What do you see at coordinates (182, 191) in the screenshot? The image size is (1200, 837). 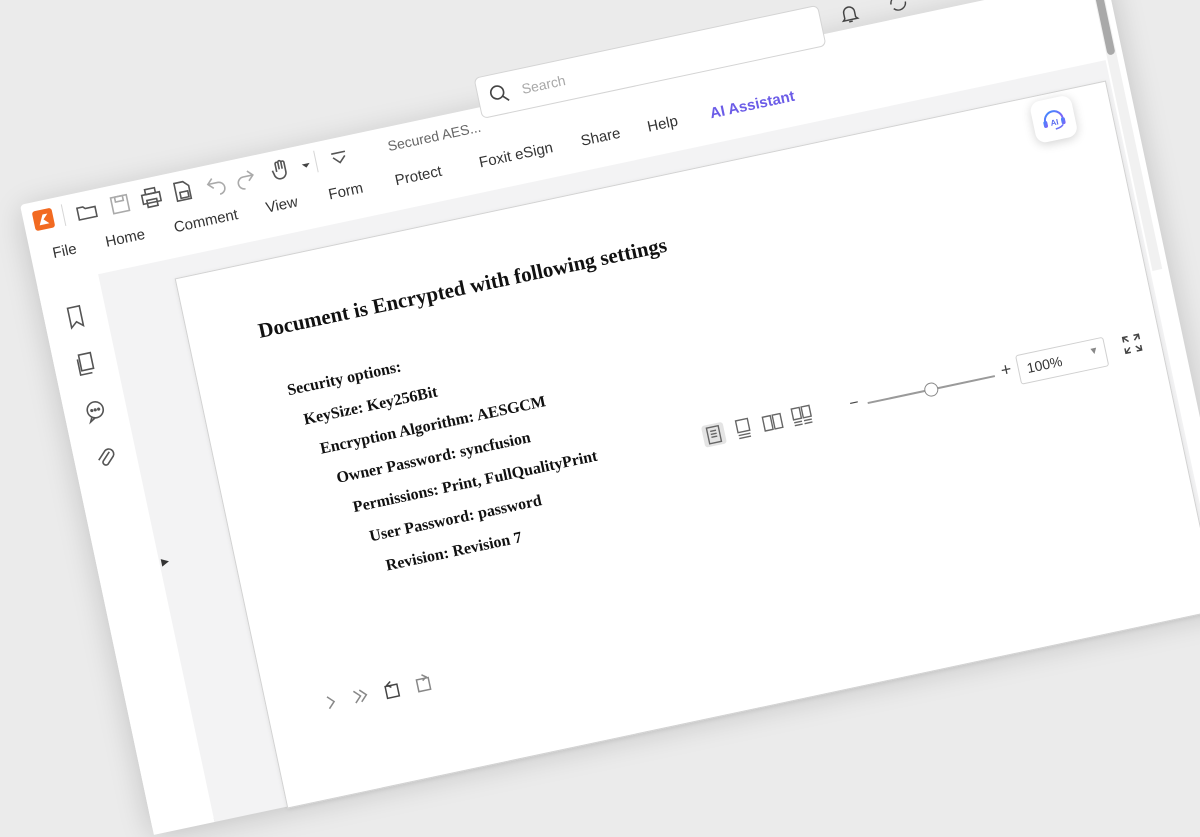 I see `save-as-icon` at bounding box center [182, 191].